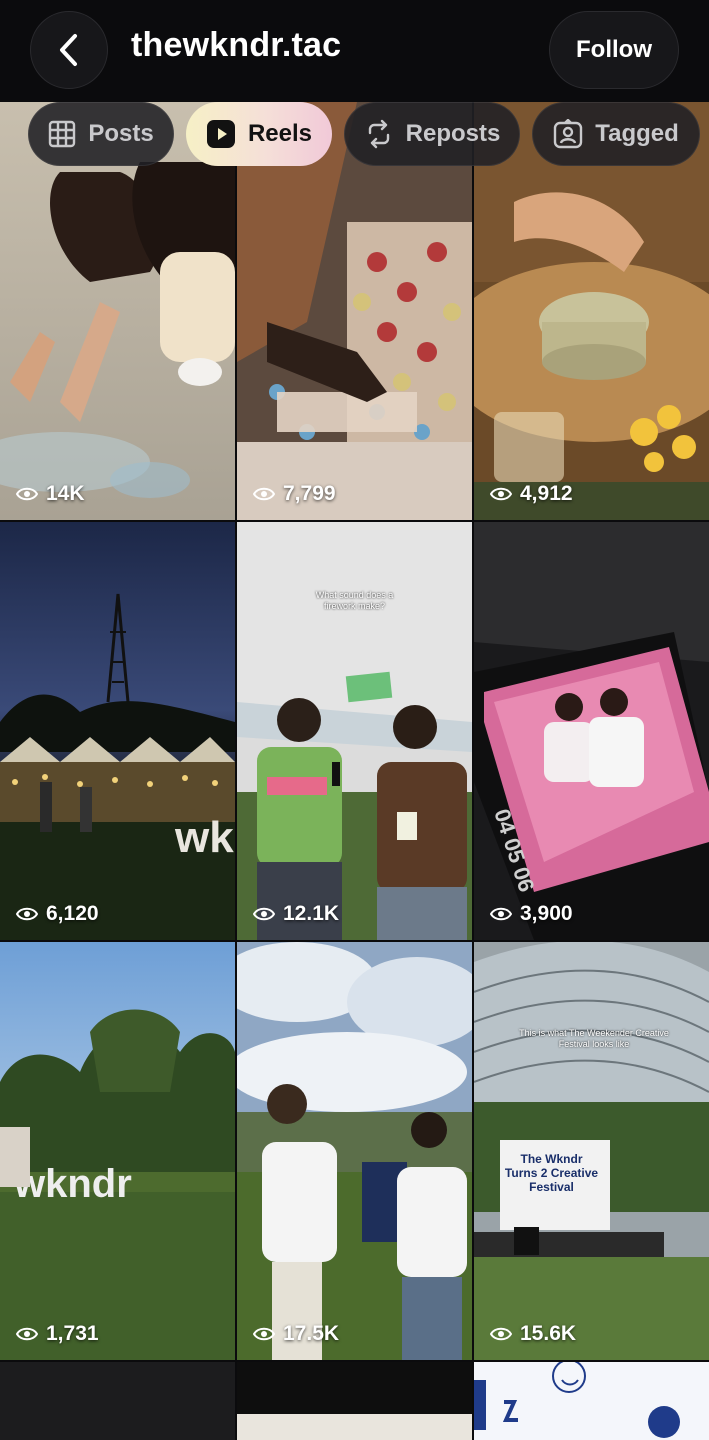  What do you see at coordinates (546, 913) in the screenshot?
I see `view-count-text: 3,900` at bounding box center [546, 913].